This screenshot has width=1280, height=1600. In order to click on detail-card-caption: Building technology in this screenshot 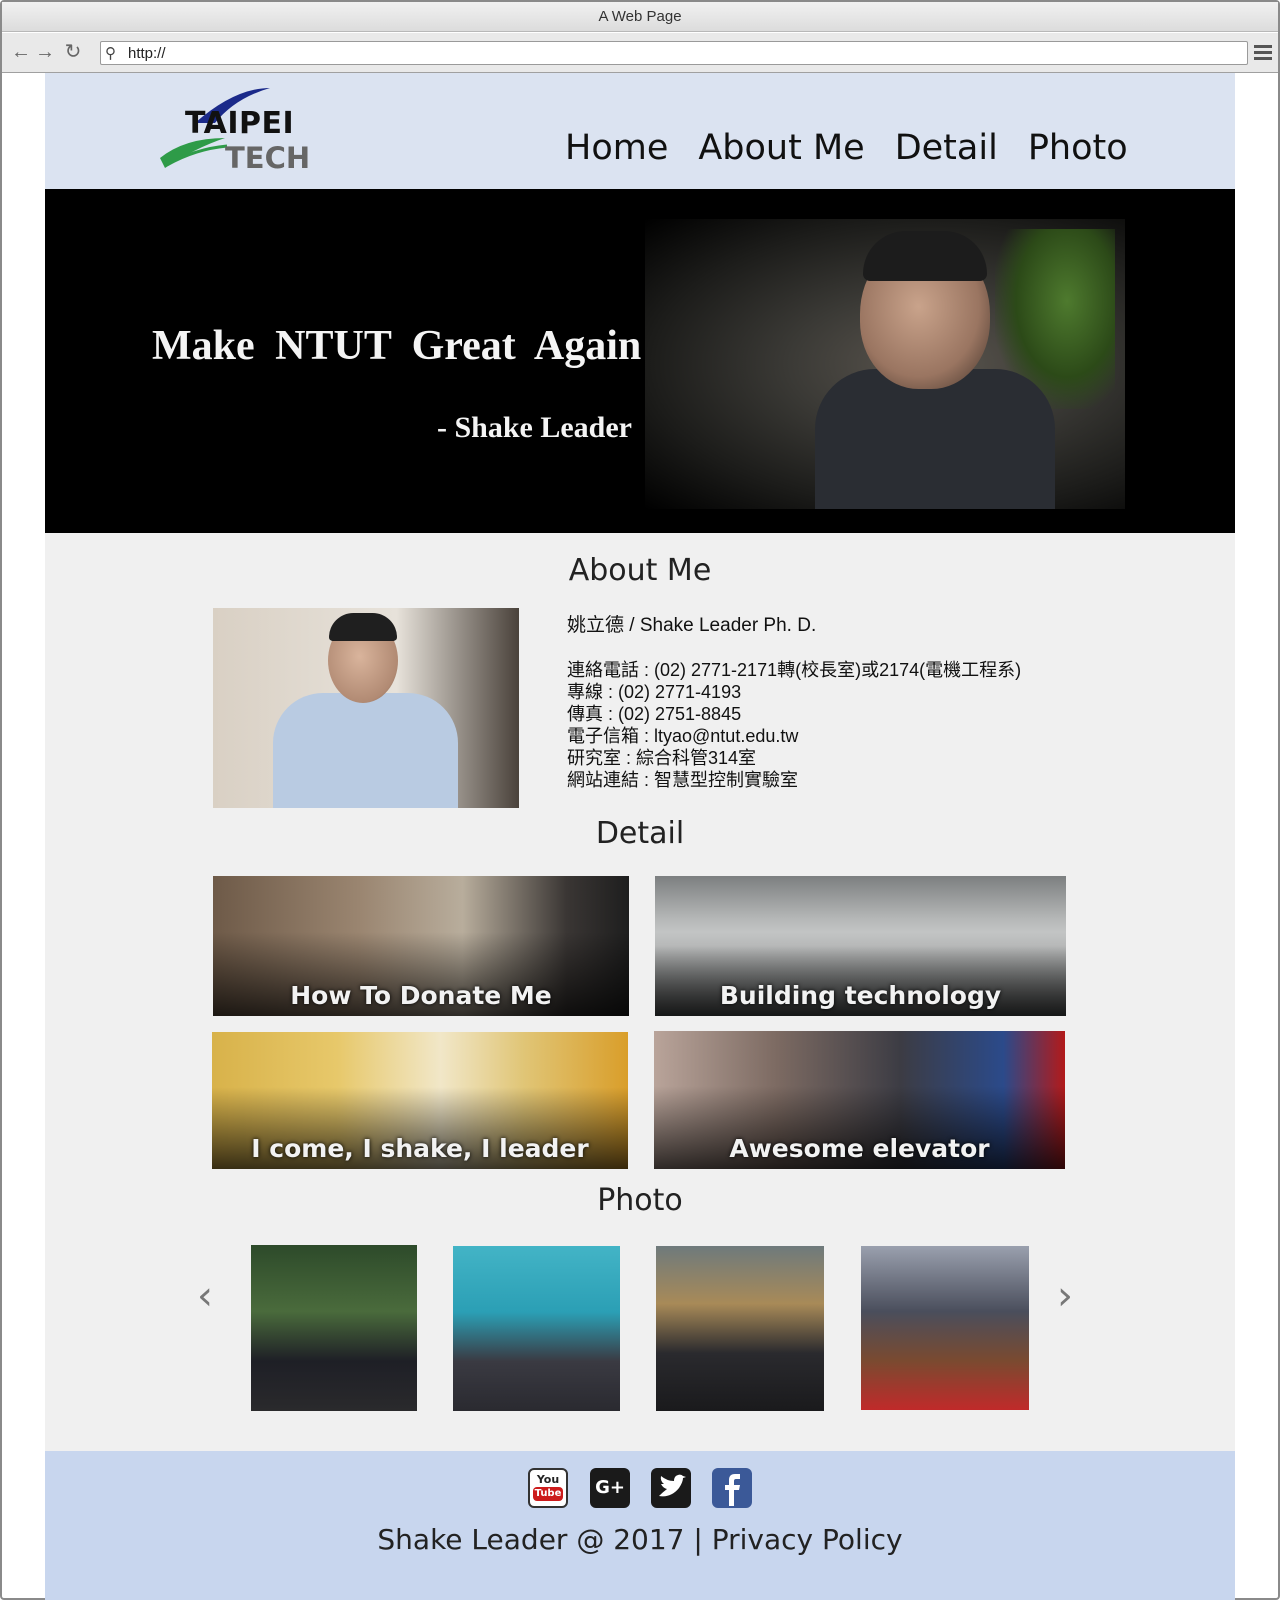, I will do `click(860, 995)`.